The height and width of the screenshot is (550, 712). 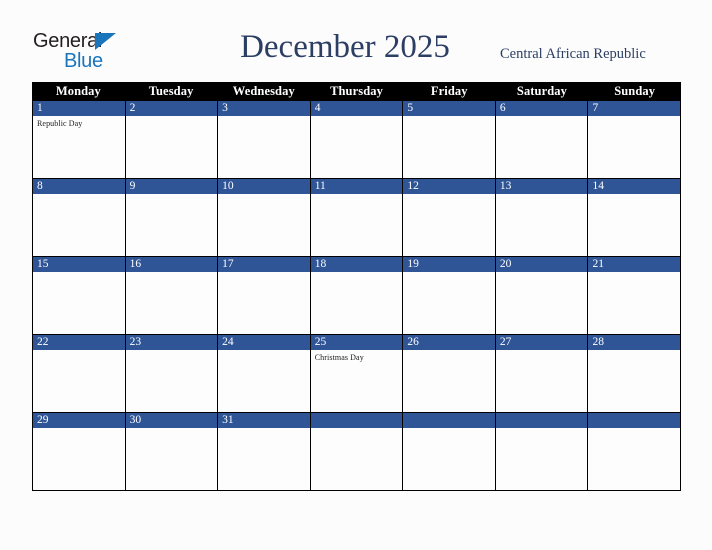 What do you see at coordinates (43, 342) in the screenshot?
I see `day-number: 22` at bounding box center [43, 342].